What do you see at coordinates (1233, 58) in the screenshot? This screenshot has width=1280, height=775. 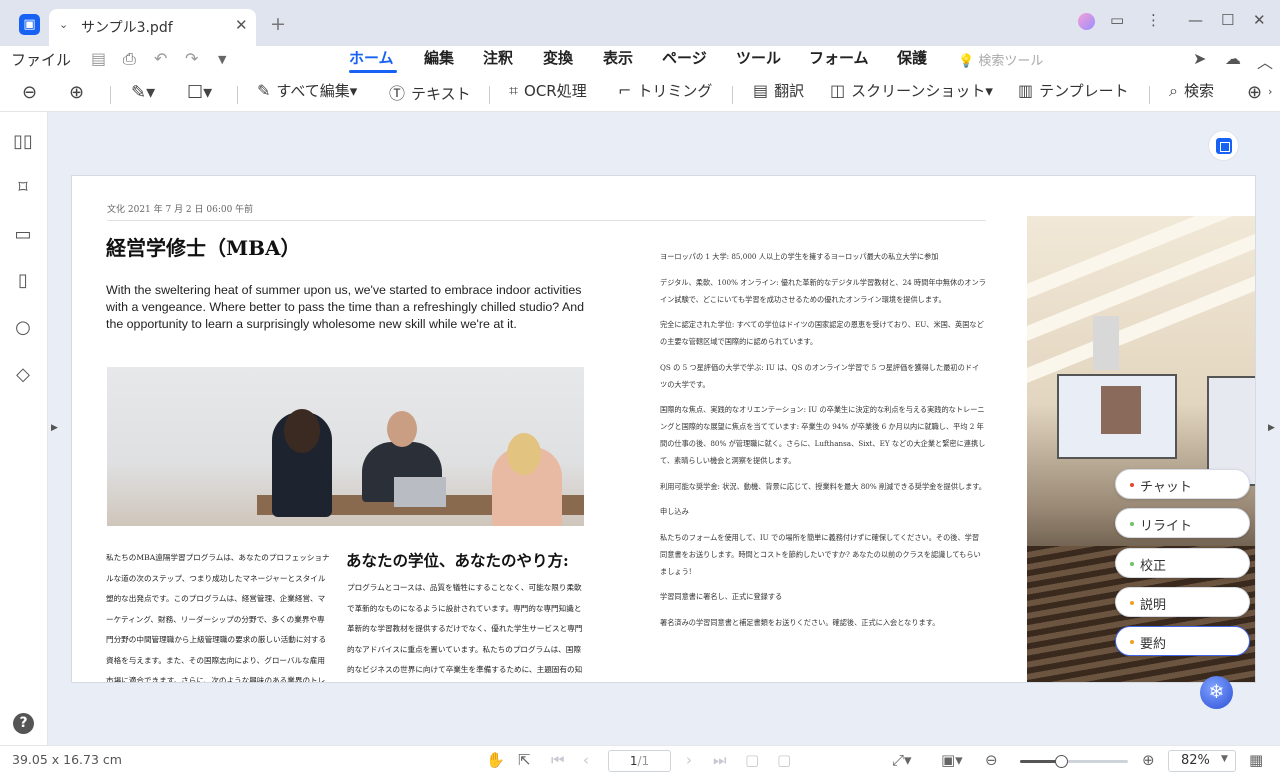 I see `cloud-upload-icon: ☁` at bounding box center [1233, 58].